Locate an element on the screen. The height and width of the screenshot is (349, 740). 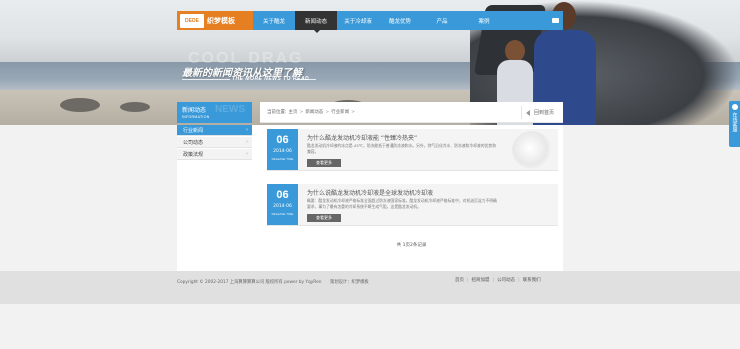
nav-item-coolant: 关于冷却液 is located at coordinates (358, 20).